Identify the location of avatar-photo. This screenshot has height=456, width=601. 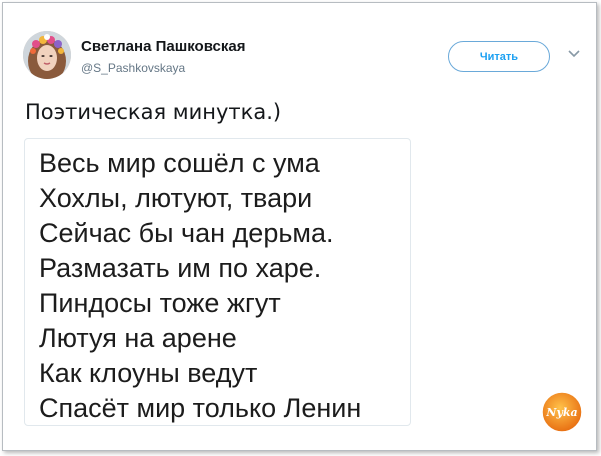
(47, 55).